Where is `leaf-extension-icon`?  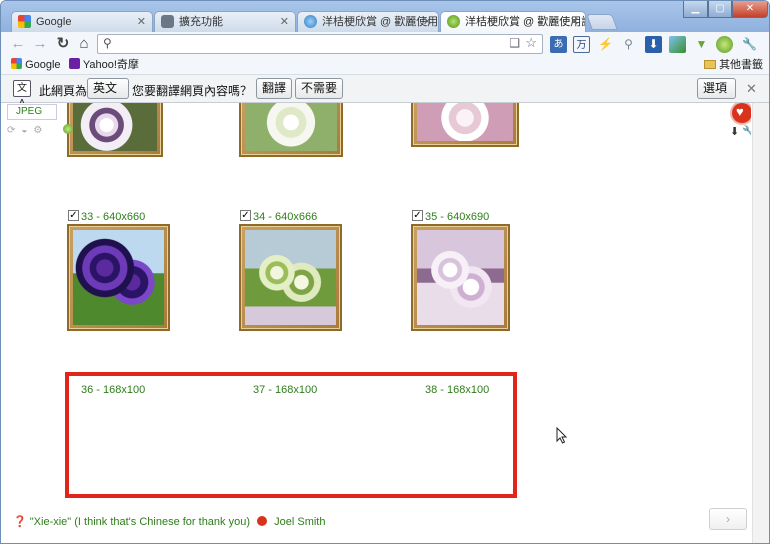
leaf-extension-icon is located at coordinates (724, 44).